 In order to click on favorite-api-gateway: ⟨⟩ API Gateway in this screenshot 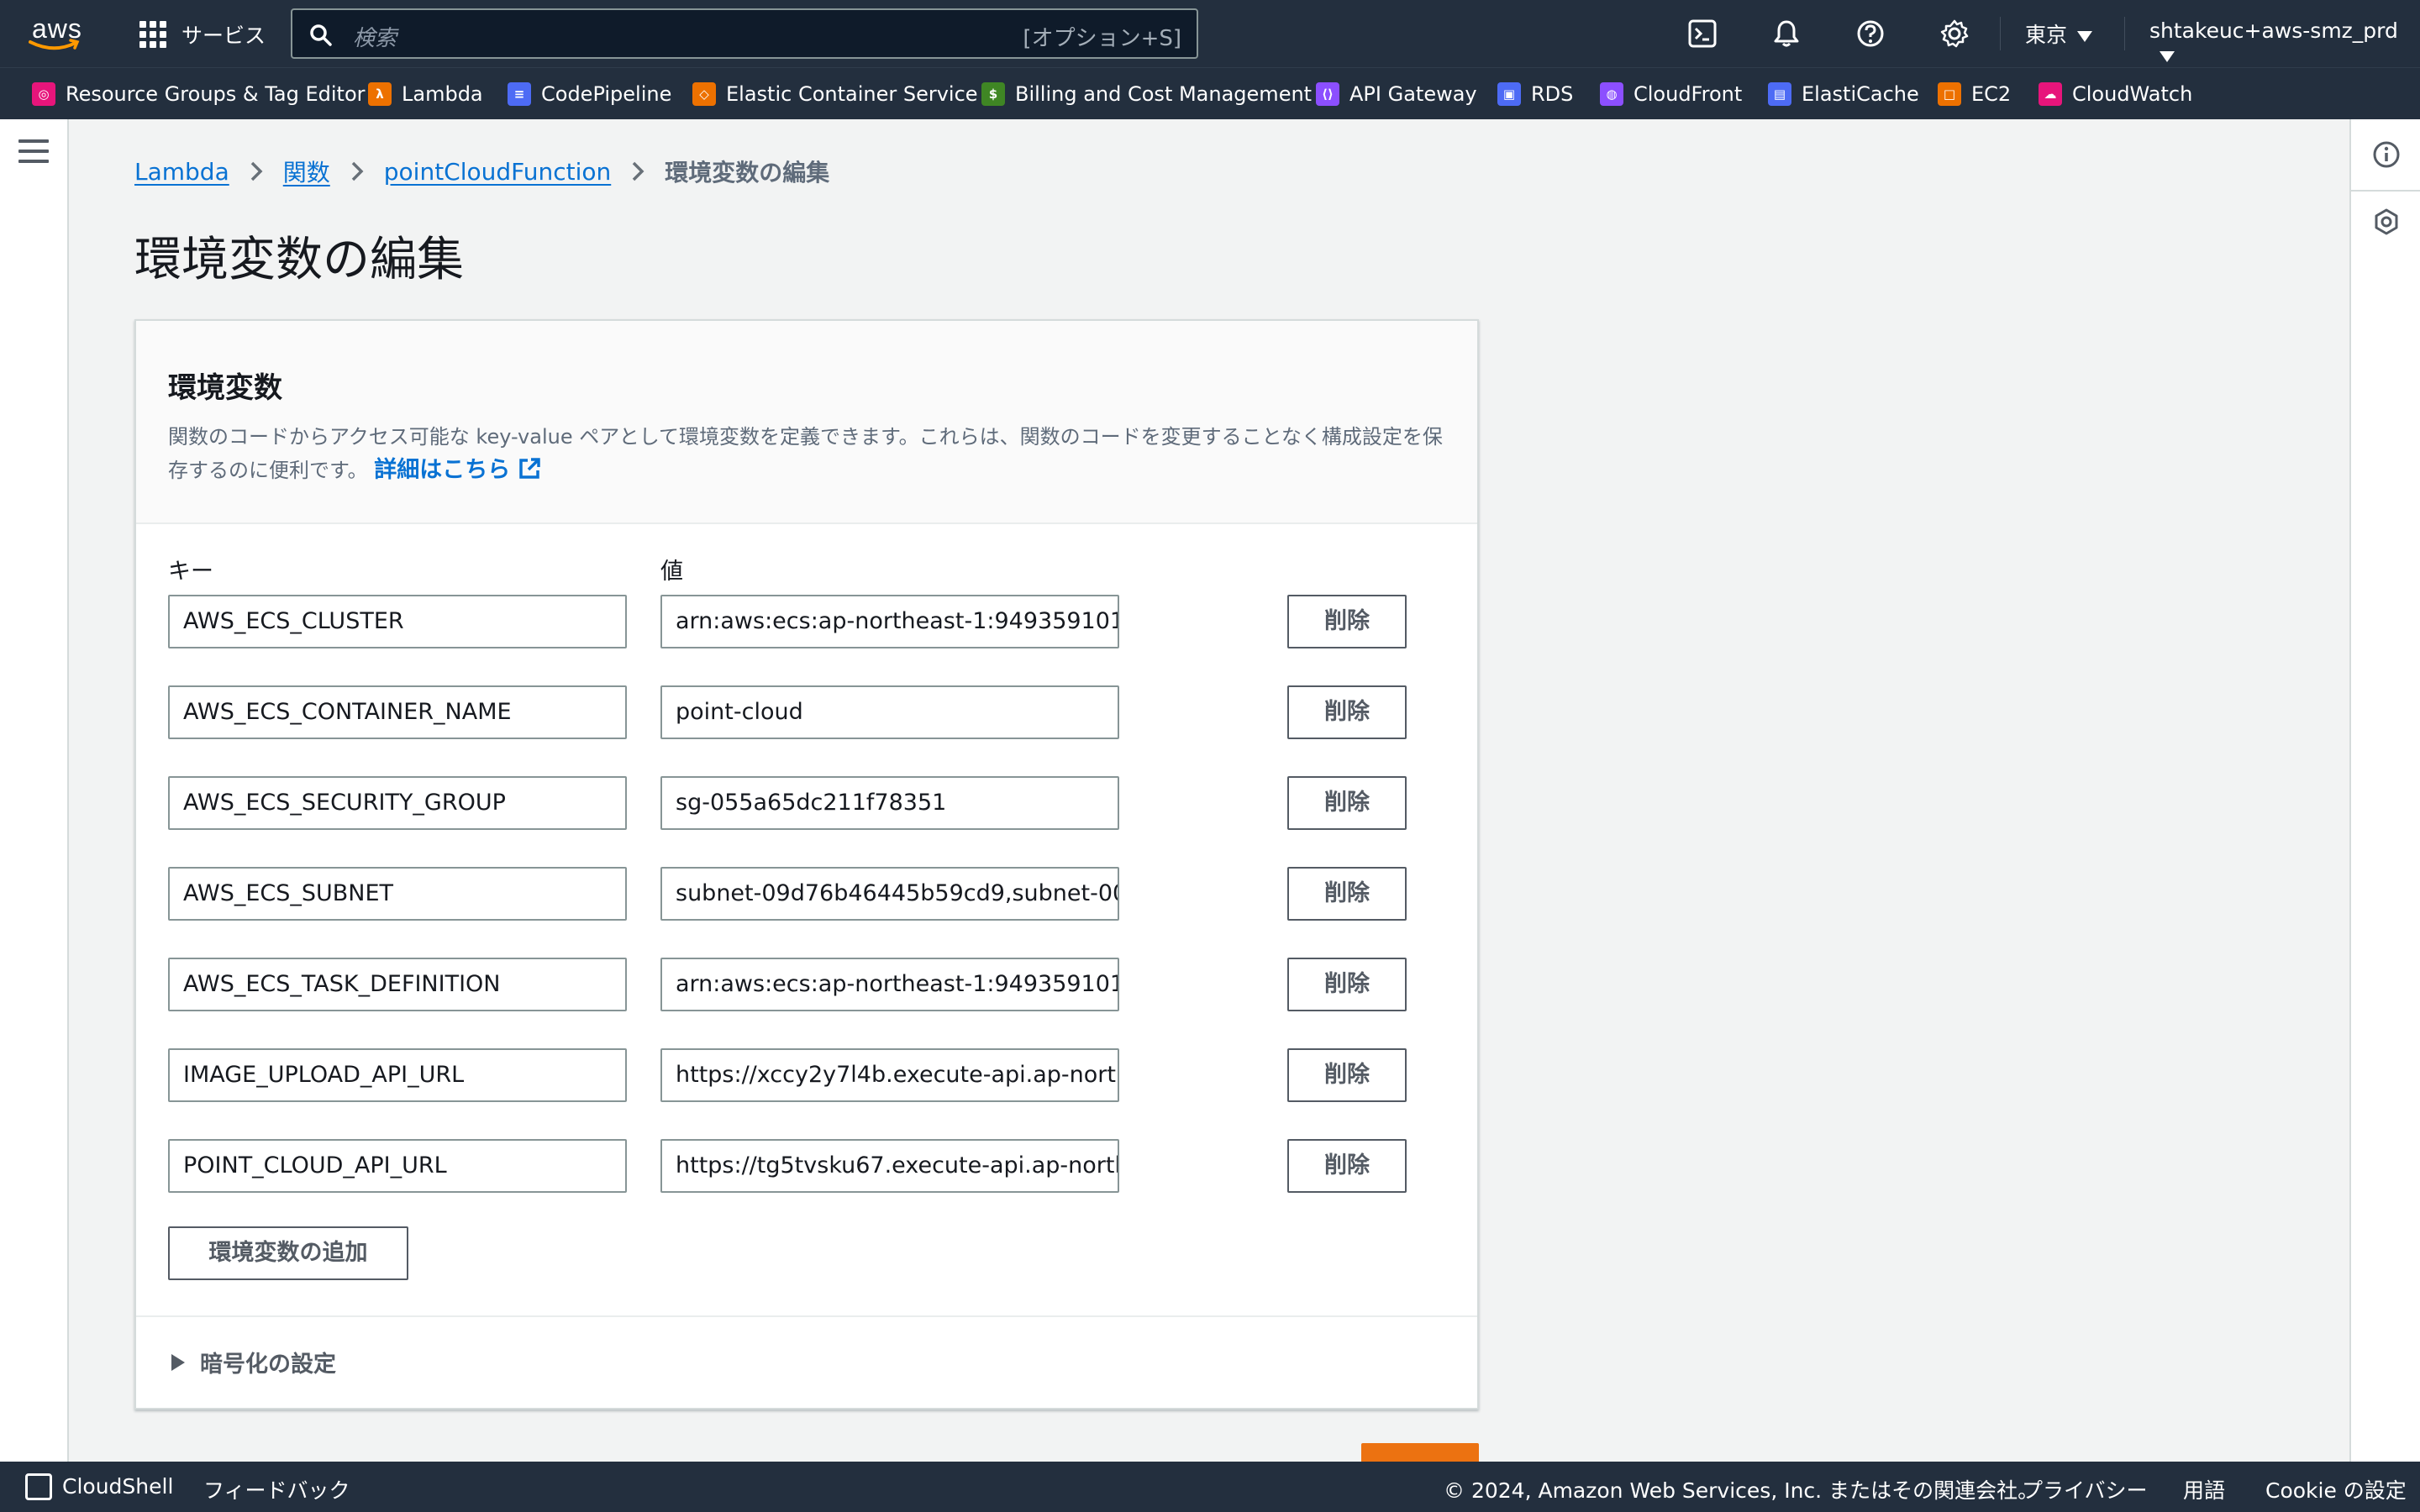, I will do `click(1396, 94)`.